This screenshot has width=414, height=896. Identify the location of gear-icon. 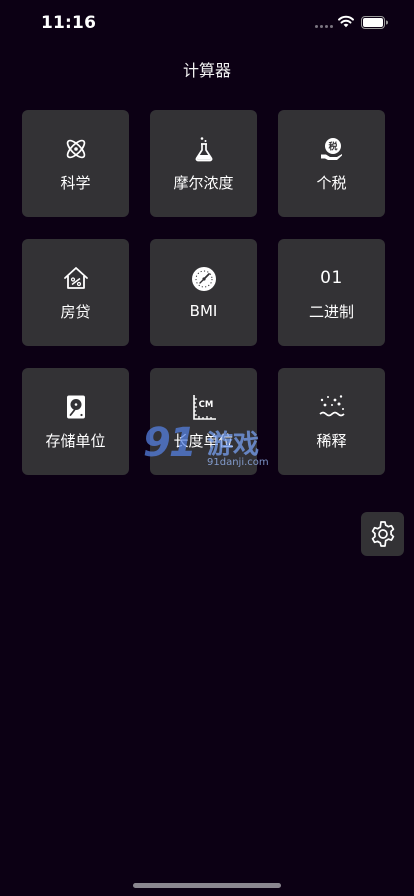
(382, 534).